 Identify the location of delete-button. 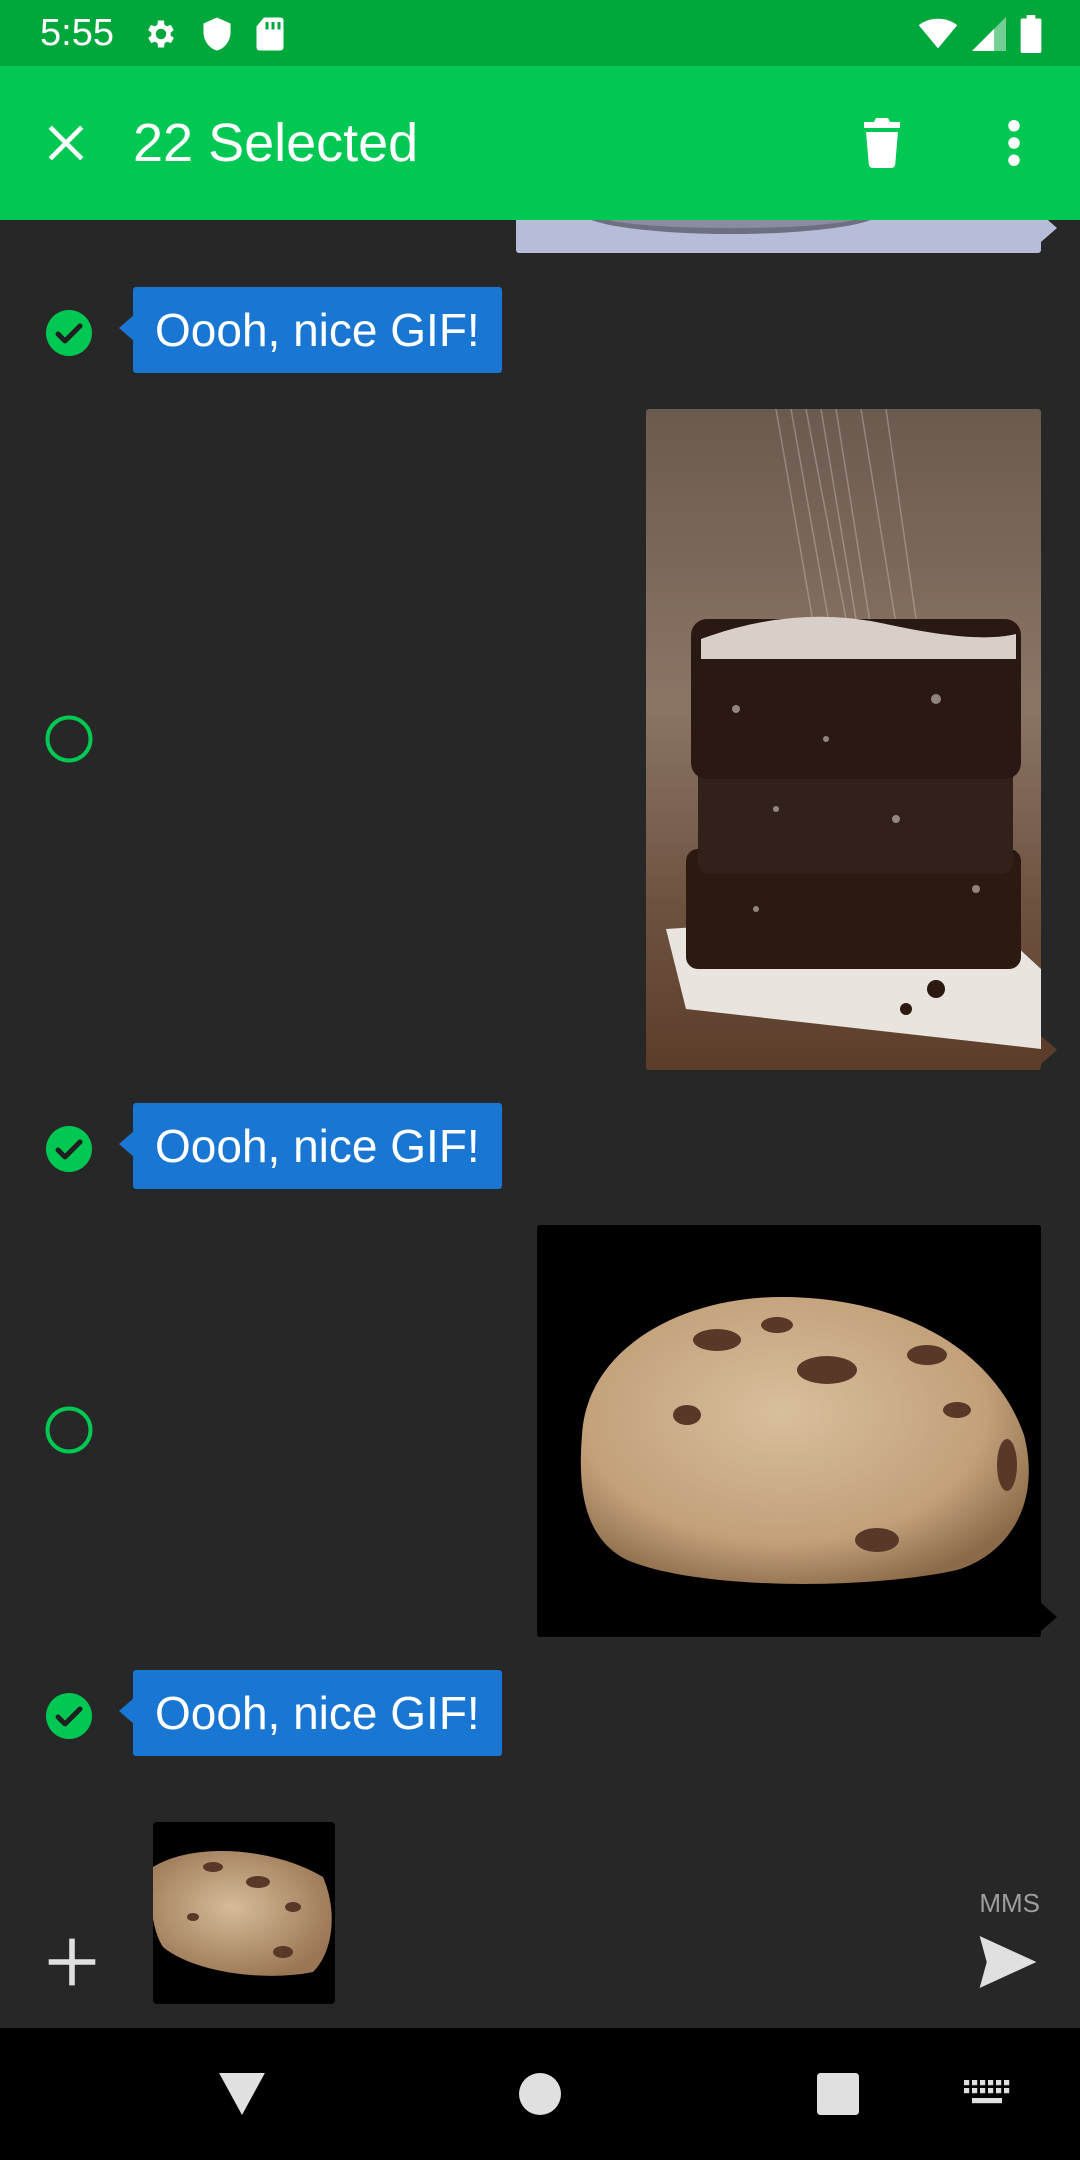
(882, 143).